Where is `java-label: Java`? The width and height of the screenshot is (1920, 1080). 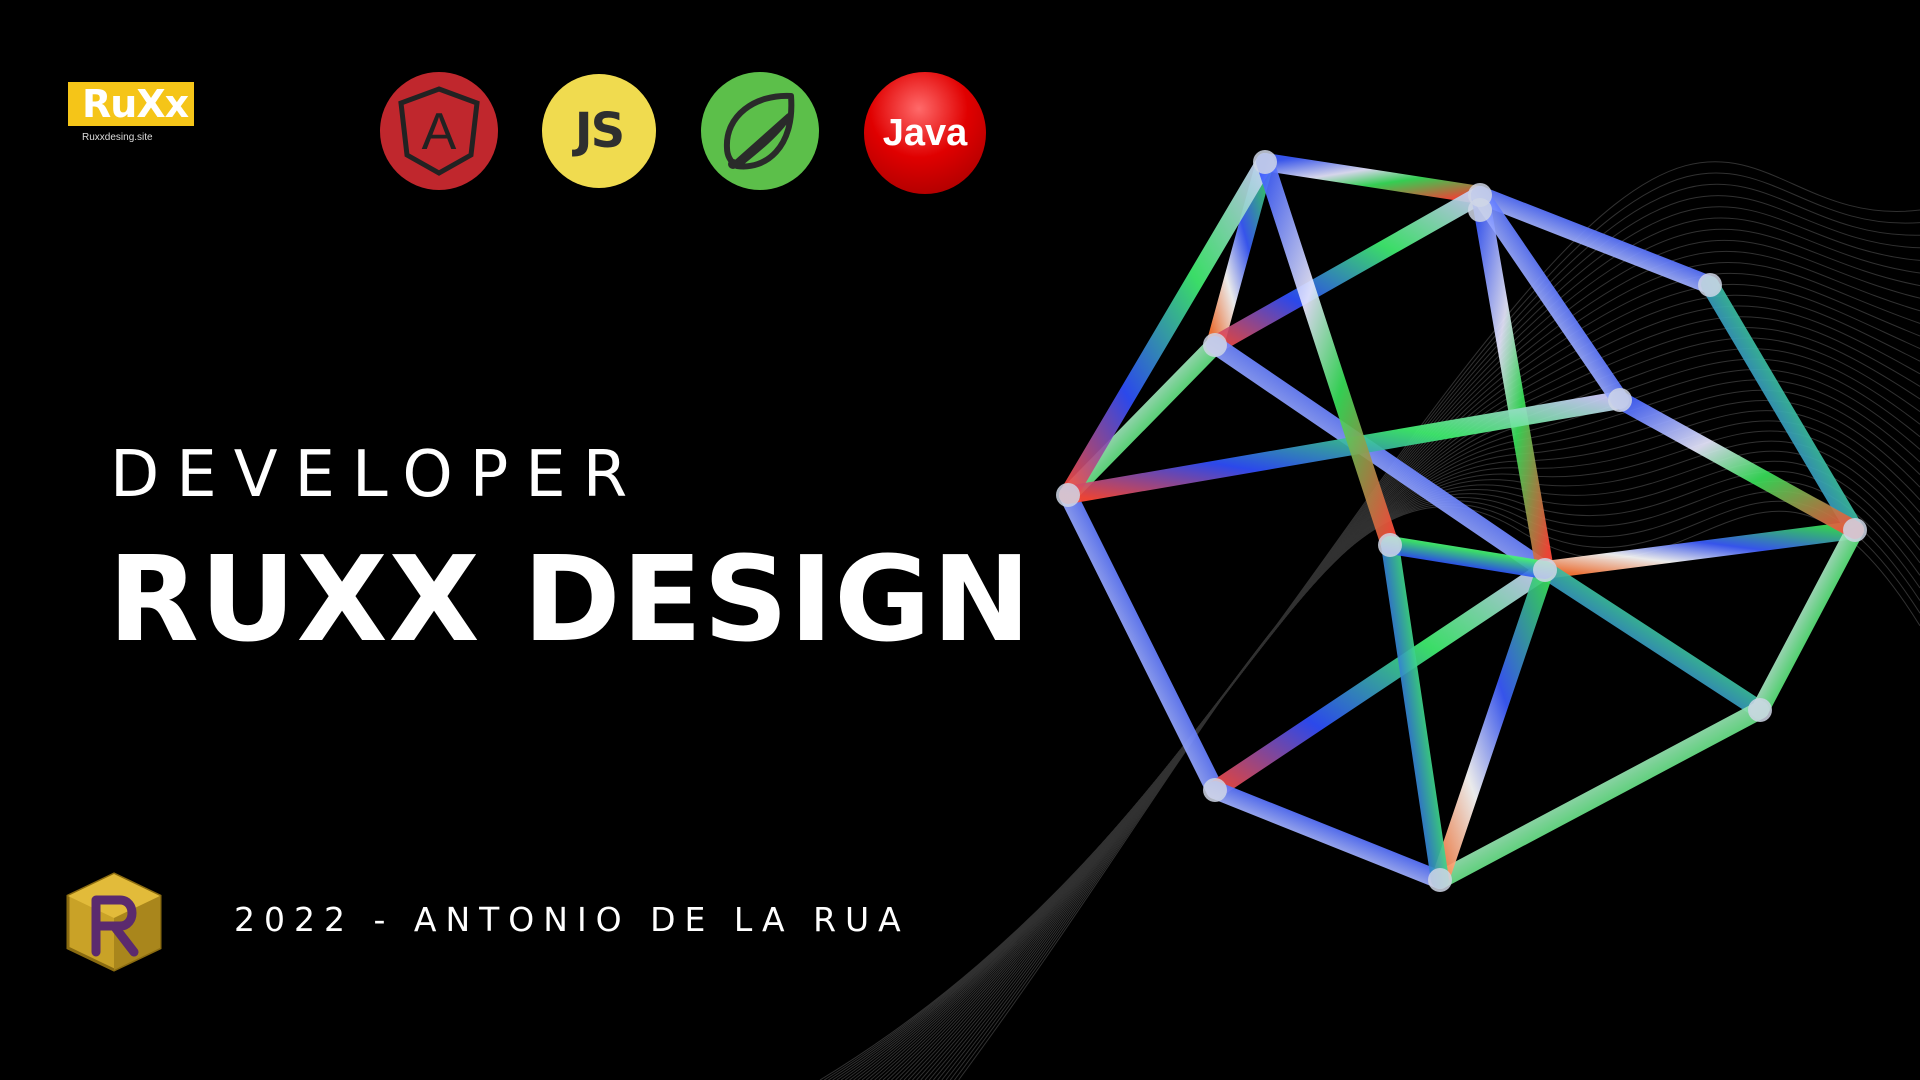
java-label: Java is located at coordinates (925, 132).